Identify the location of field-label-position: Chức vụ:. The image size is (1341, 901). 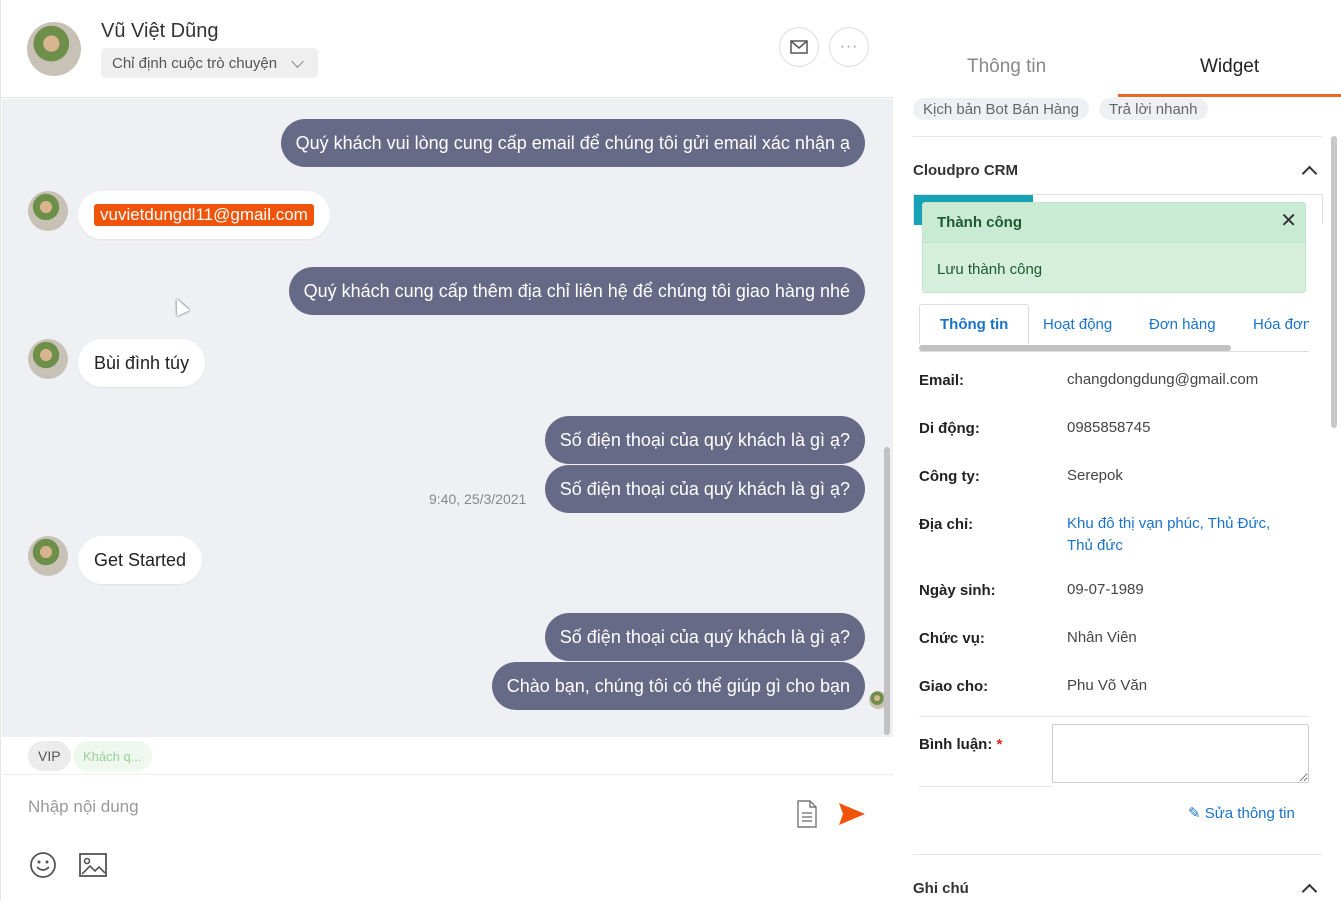
(952, 638).